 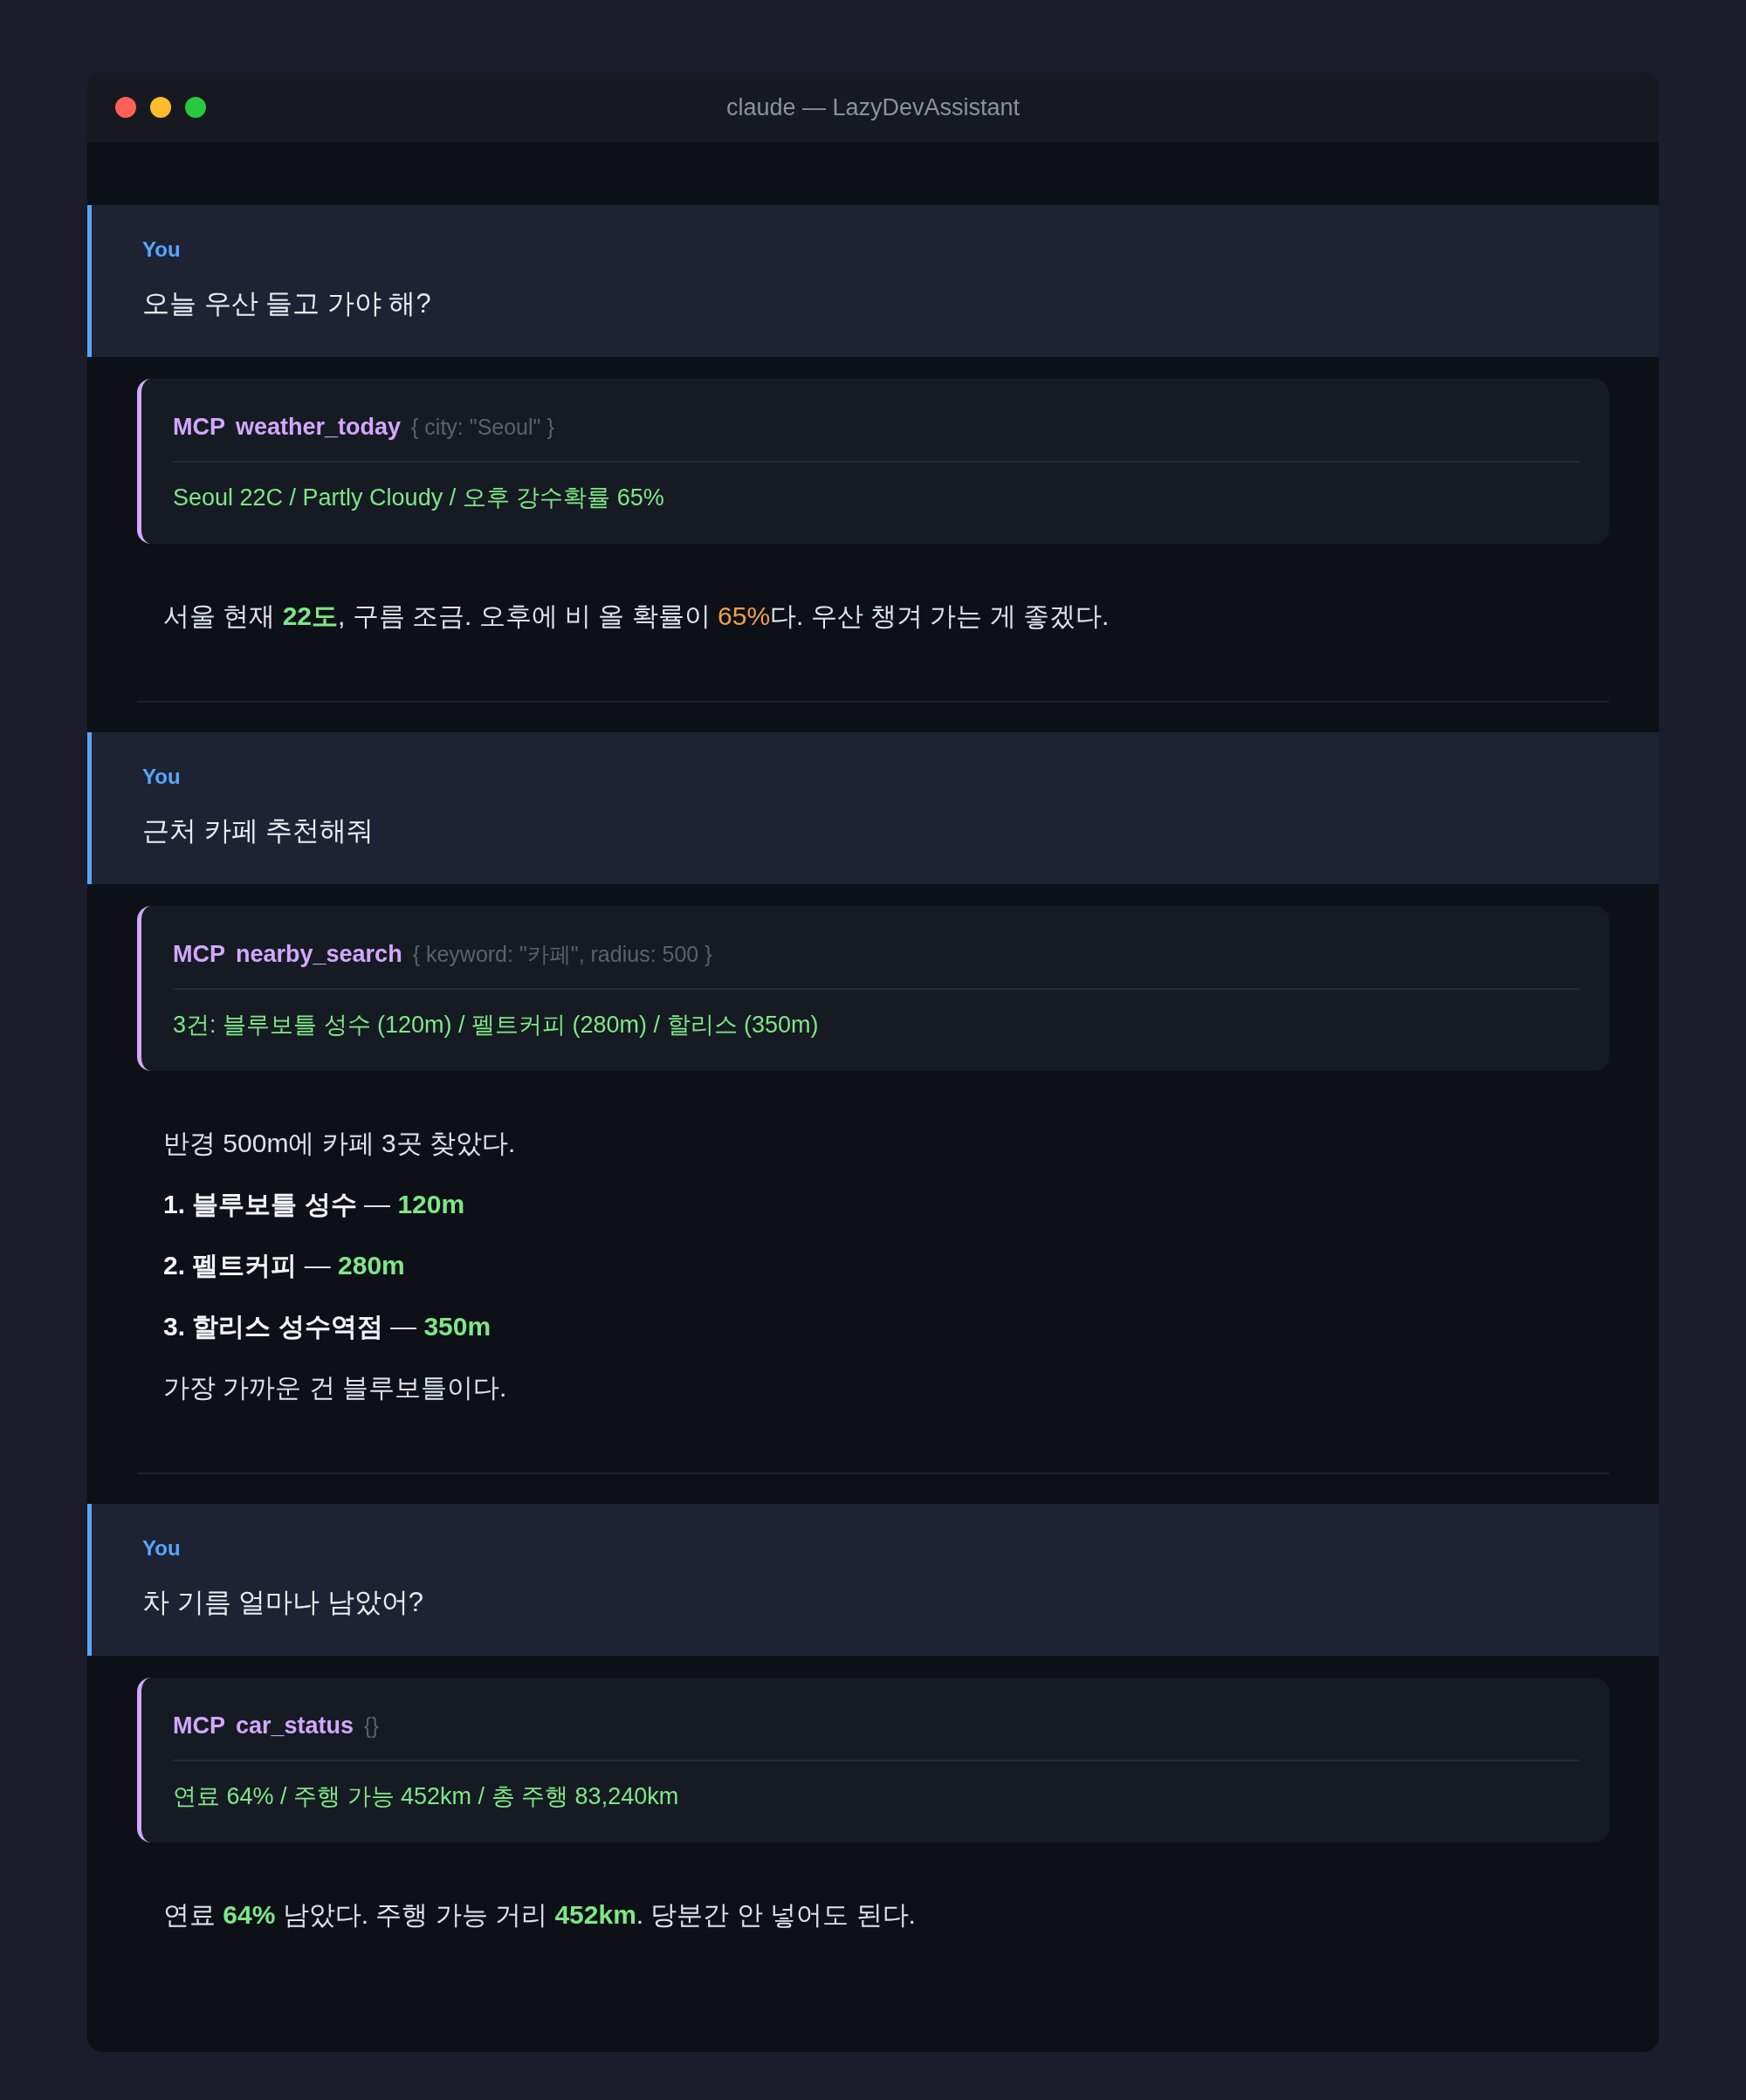 What do you see at coordinates (873, 107) in the screenshot?
I see `window-title: claude — LazyDevAssistant` at bounding box center [873, 107].